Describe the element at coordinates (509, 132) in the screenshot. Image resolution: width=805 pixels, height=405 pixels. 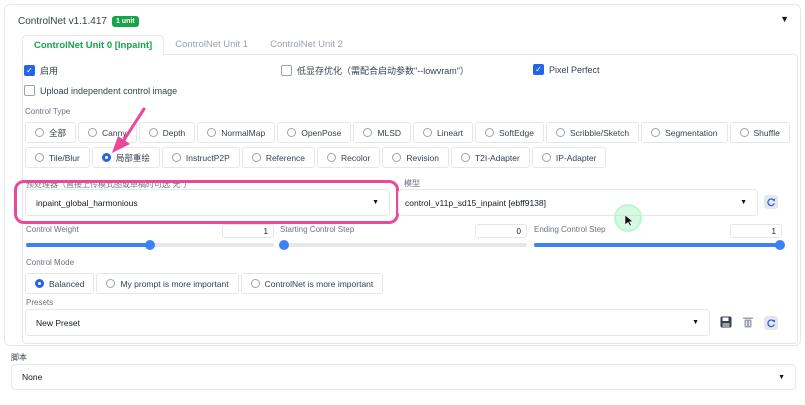
I see `control-type-option: SoftEdge` at that location.